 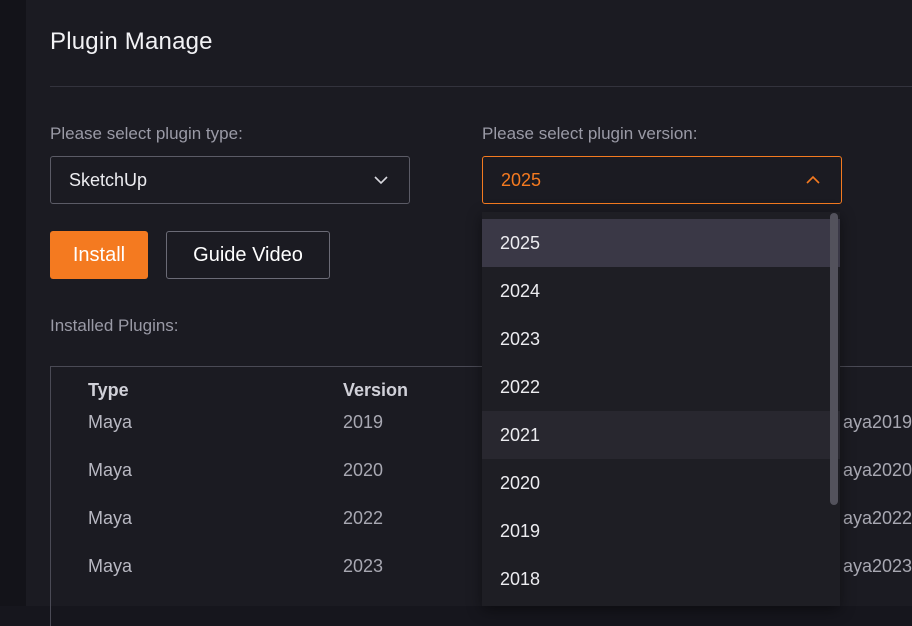 What do you see at coordinates (363, 422) in the screenshot?
I see `table-cell-version: 2019` at bounding box center [363, 422].